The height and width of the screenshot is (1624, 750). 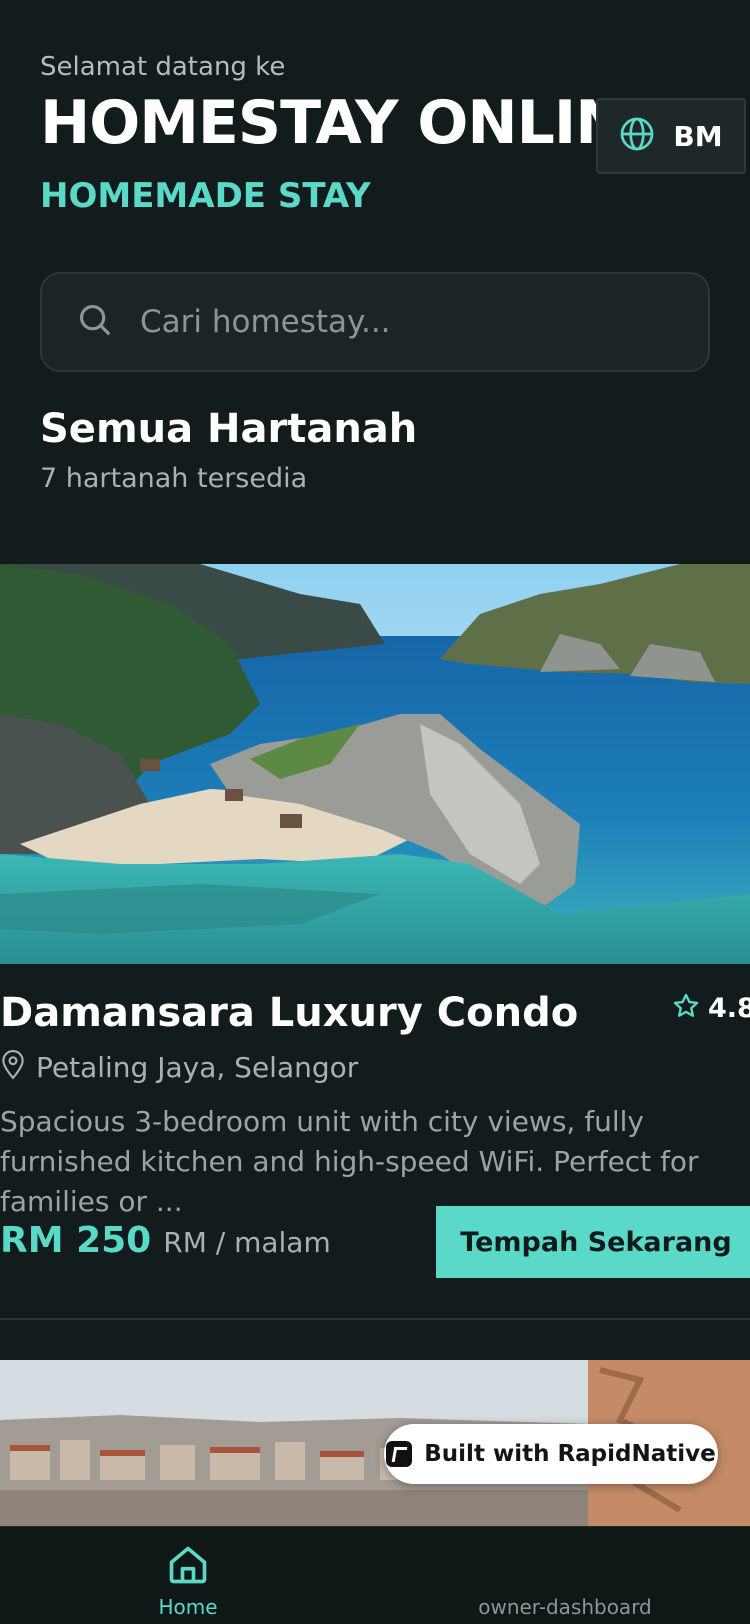 I want to click on tab-home-label: Home, so click(x=188, y=1607).